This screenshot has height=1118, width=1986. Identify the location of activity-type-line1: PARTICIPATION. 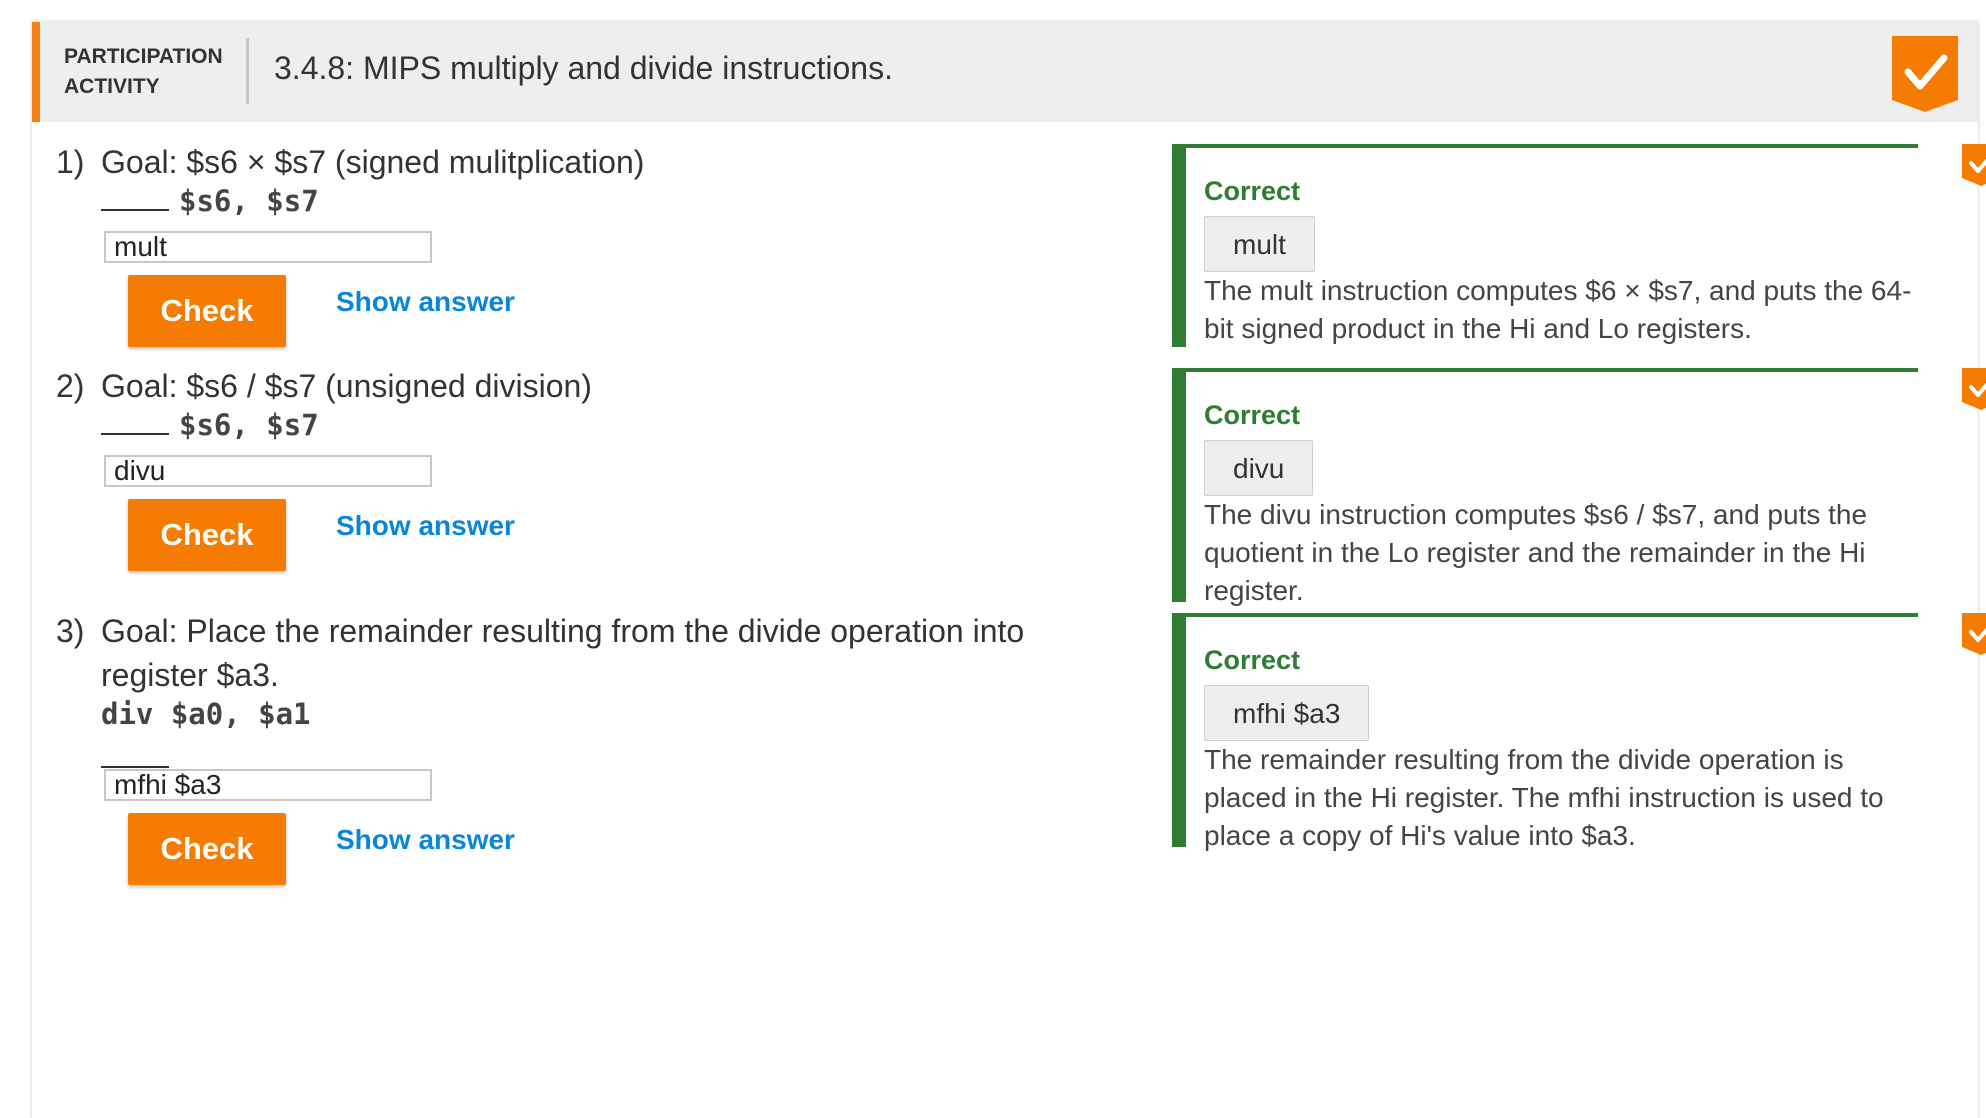
(143, 56).